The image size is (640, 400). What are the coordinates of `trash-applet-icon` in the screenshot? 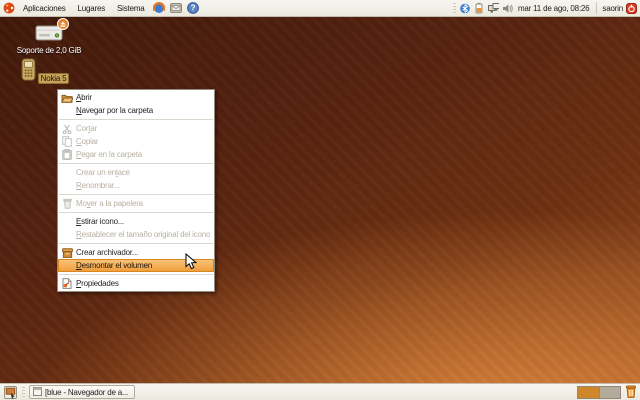 It's located at (631, 392).